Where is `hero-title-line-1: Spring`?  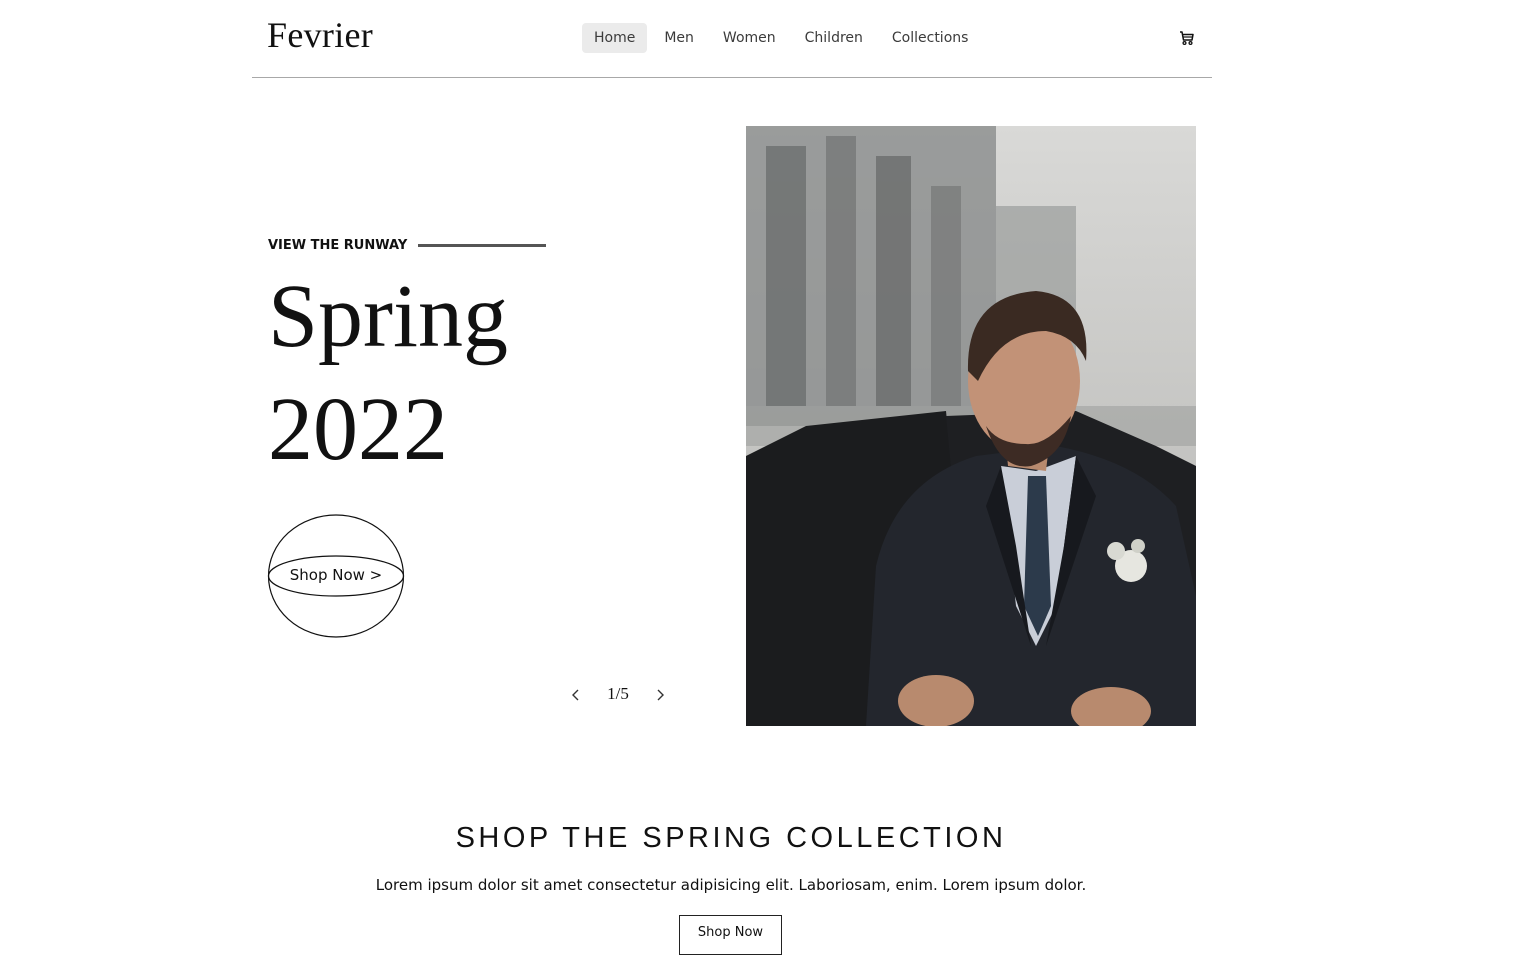
hero-title-line-1: Spring is located at coordinates (388, 316).